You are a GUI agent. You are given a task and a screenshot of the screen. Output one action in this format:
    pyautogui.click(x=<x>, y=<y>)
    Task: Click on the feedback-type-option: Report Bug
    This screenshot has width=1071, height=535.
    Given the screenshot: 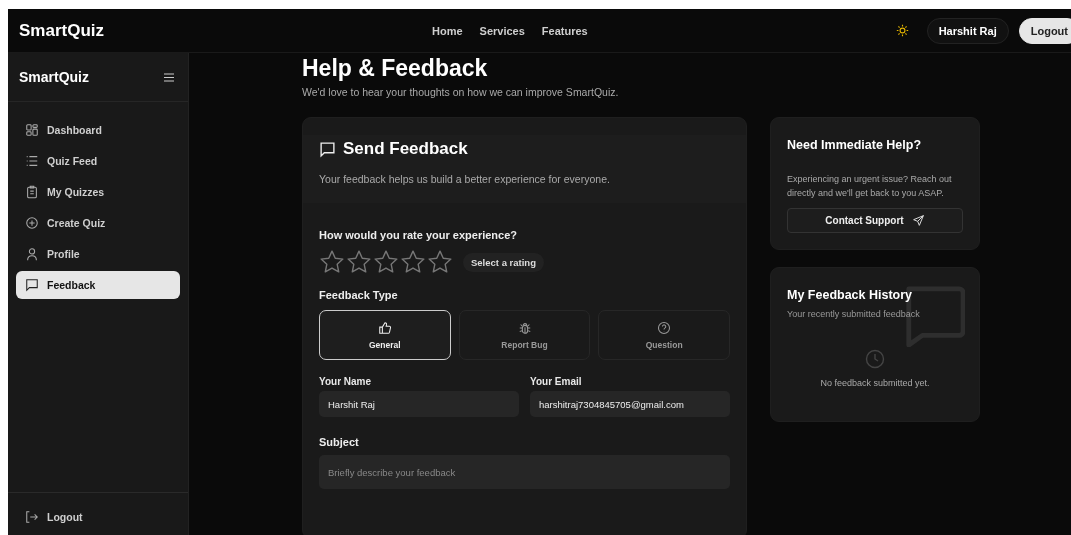 What is the action you would take?
    pyautogui.click(x=524, y=335)
    